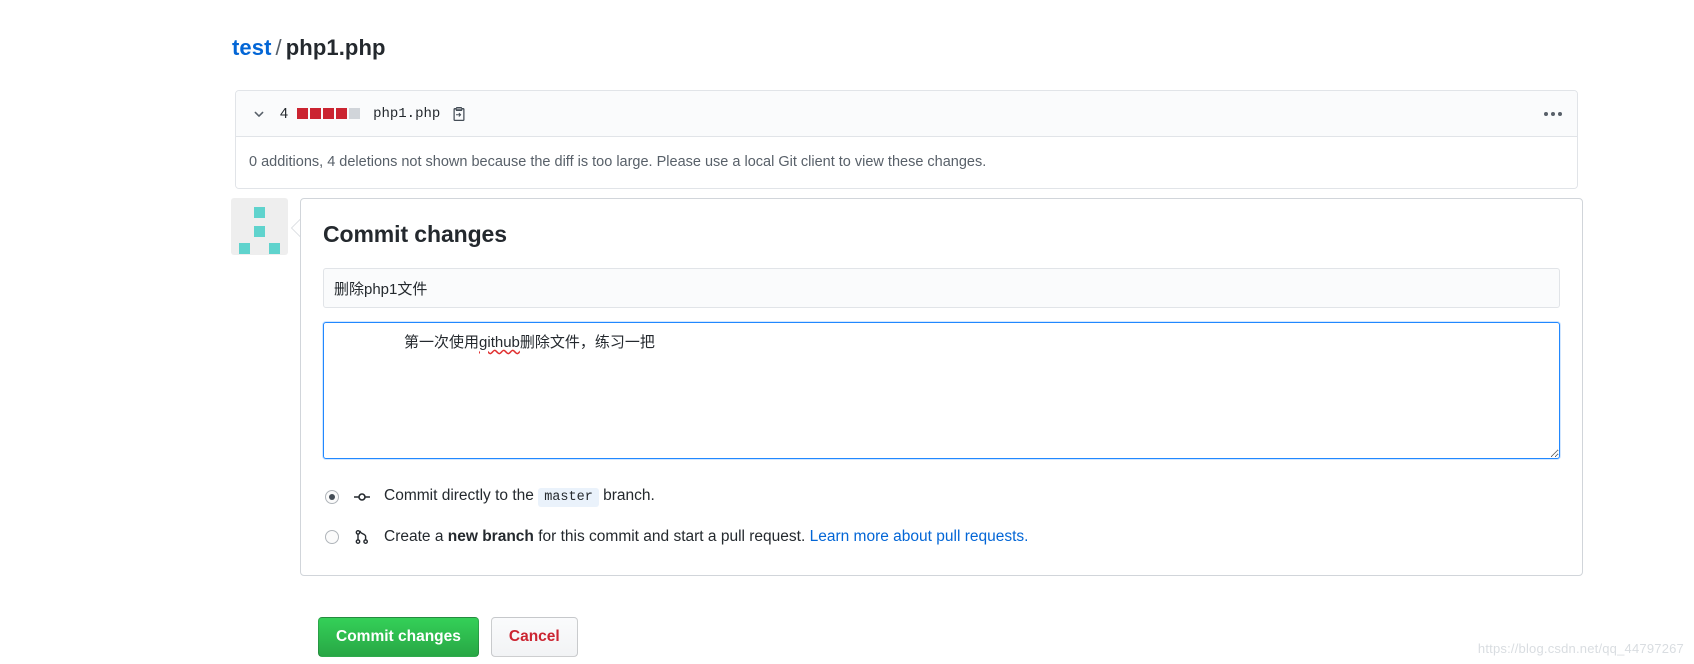 This screenshot has width=1694, height=664. Describe the element at coordinates (941, 288) in the screenshot. I see `commit-summary-input` at that location.